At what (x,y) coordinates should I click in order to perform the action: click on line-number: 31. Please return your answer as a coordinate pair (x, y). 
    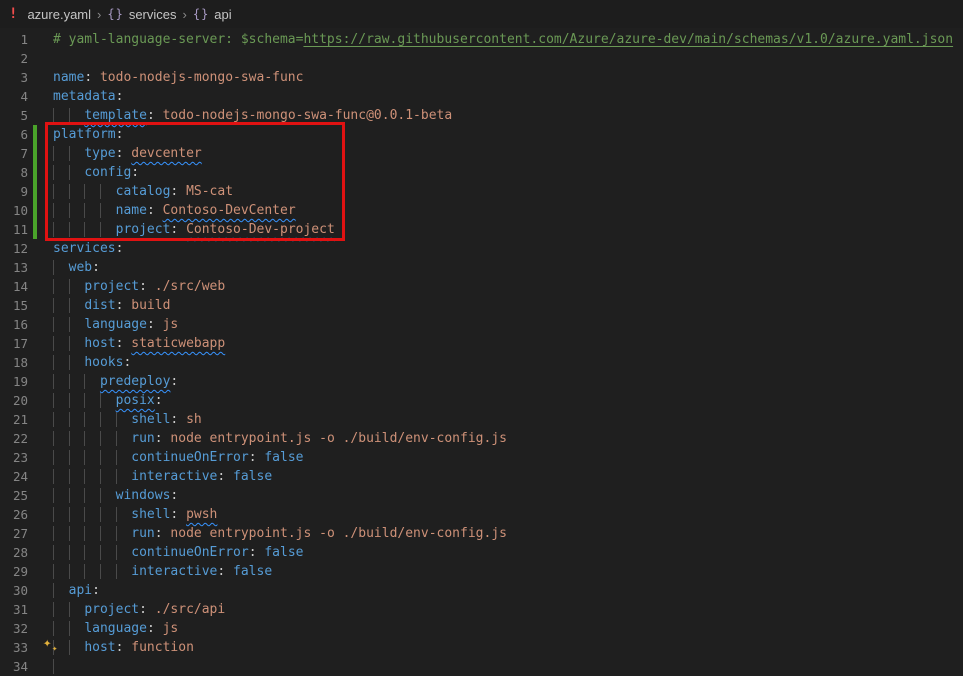
    Looking at the image, I should click on (20, 609).